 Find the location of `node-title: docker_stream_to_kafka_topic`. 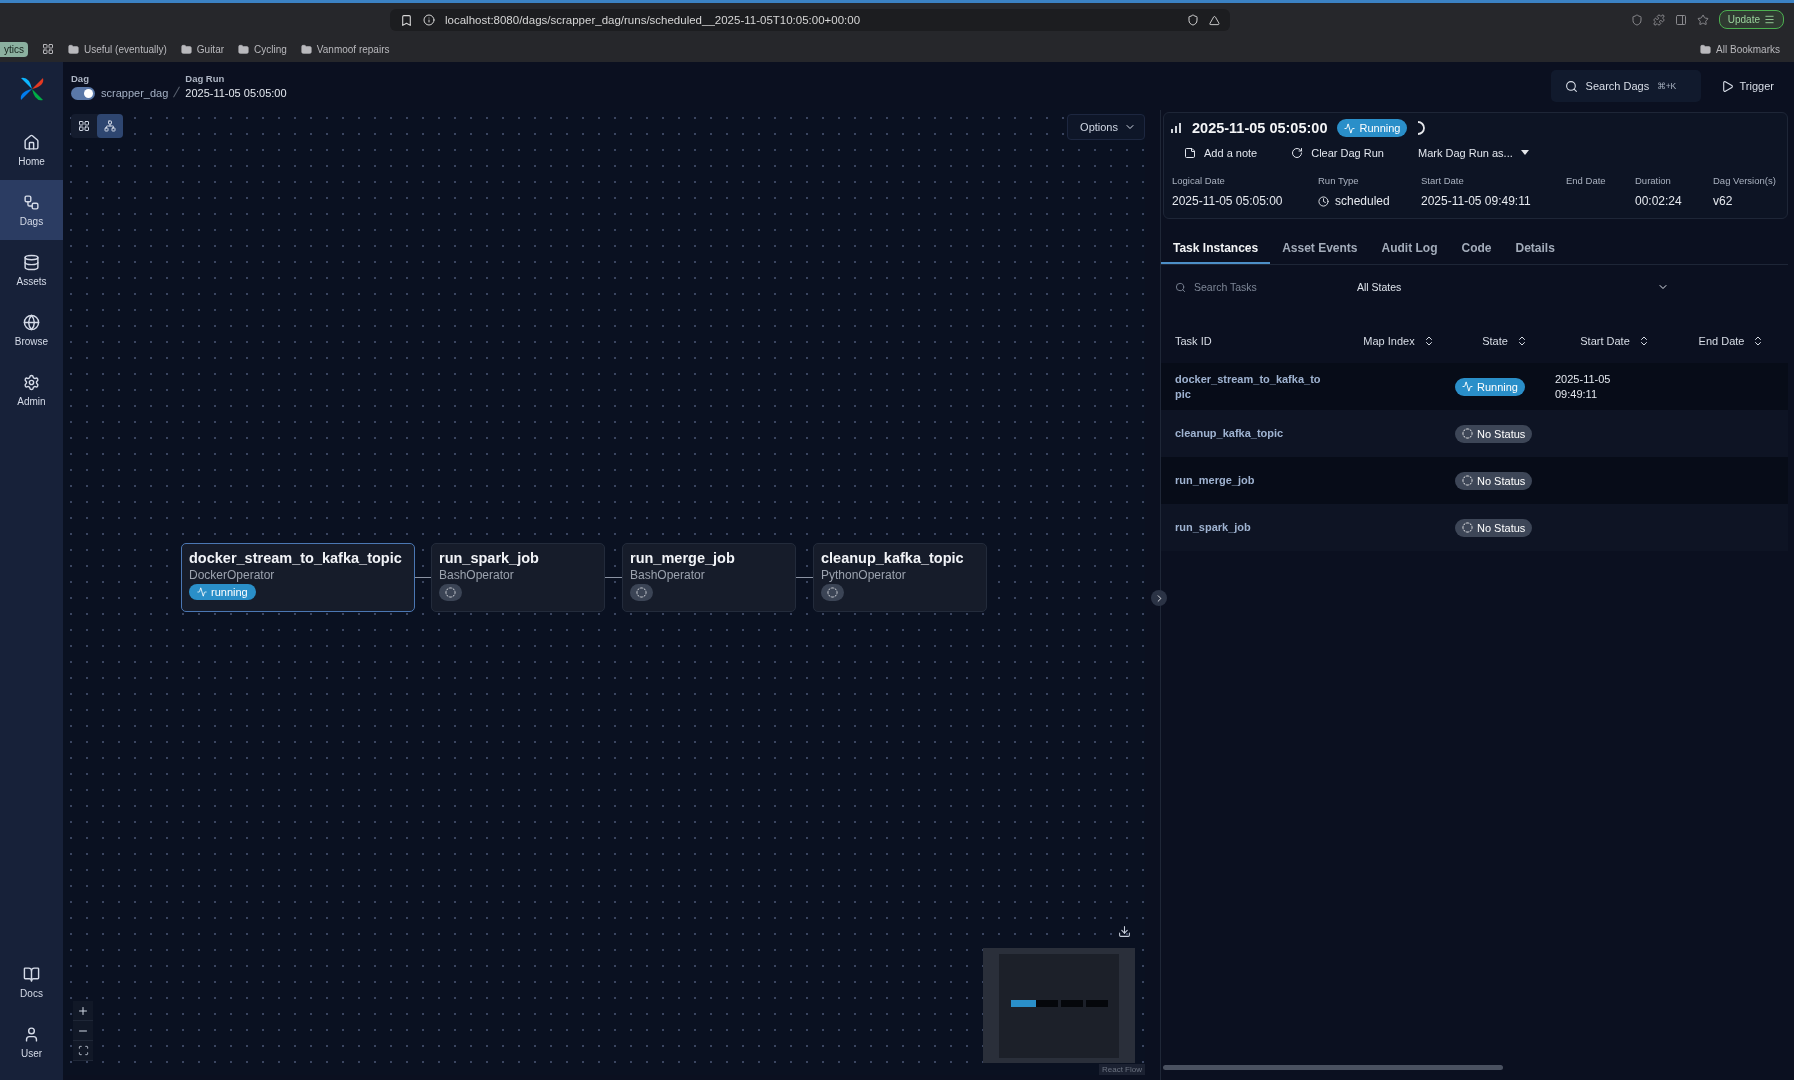

node-title: docker_stream_to_kafka_topic is located at coordinates (295, 558).